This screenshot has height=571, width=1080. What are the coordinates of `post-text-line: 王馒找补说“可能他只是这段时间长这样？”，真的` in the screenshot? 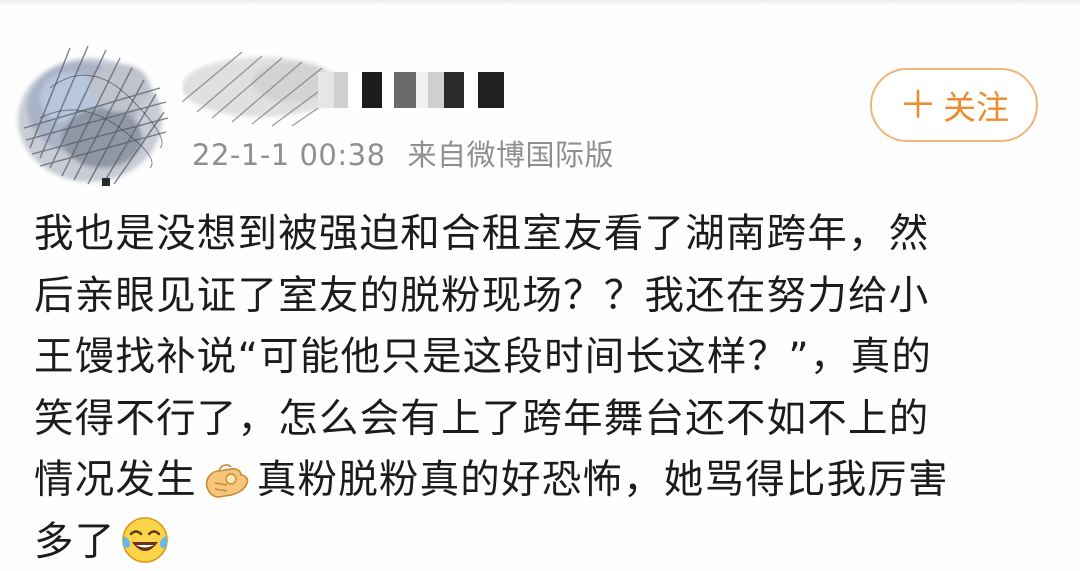 It's located at (483, 357).